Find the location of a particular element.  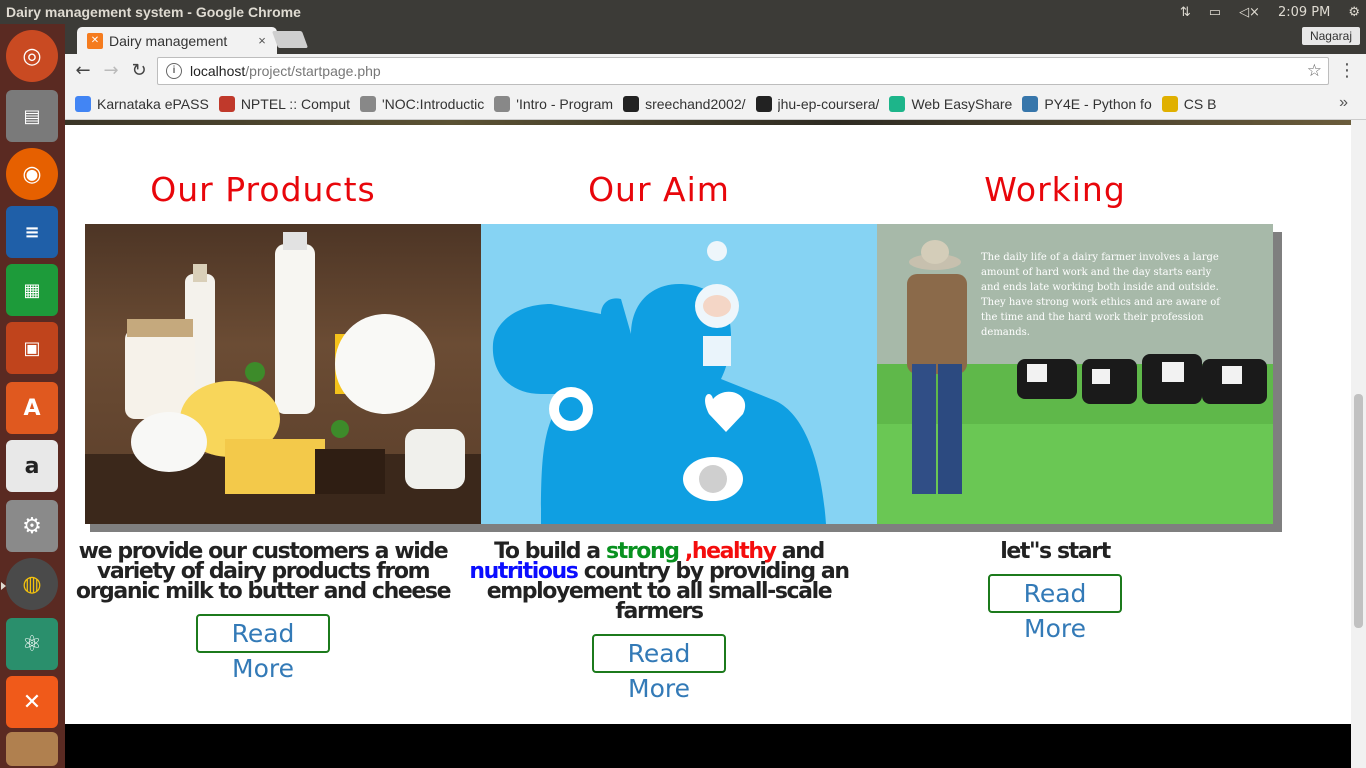

nptel-icon is located at coordinates (226, 103).